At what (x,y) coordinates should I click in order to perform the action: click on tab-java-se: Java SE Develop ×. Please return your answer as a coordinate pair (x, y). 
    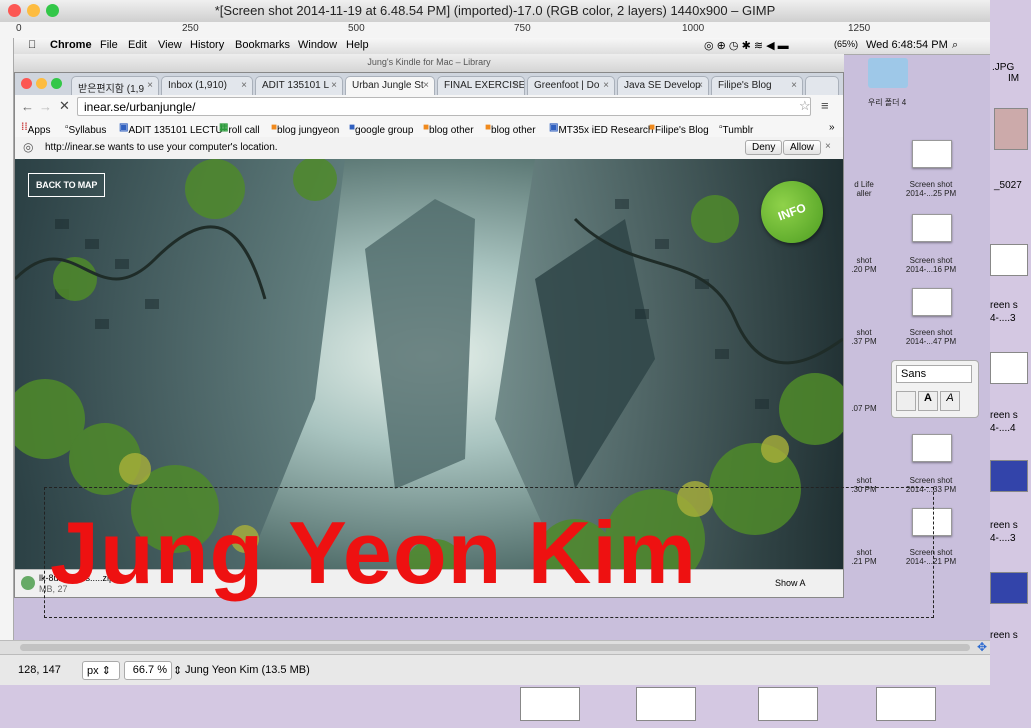
    Looking at the image, I should click on (663, 85).